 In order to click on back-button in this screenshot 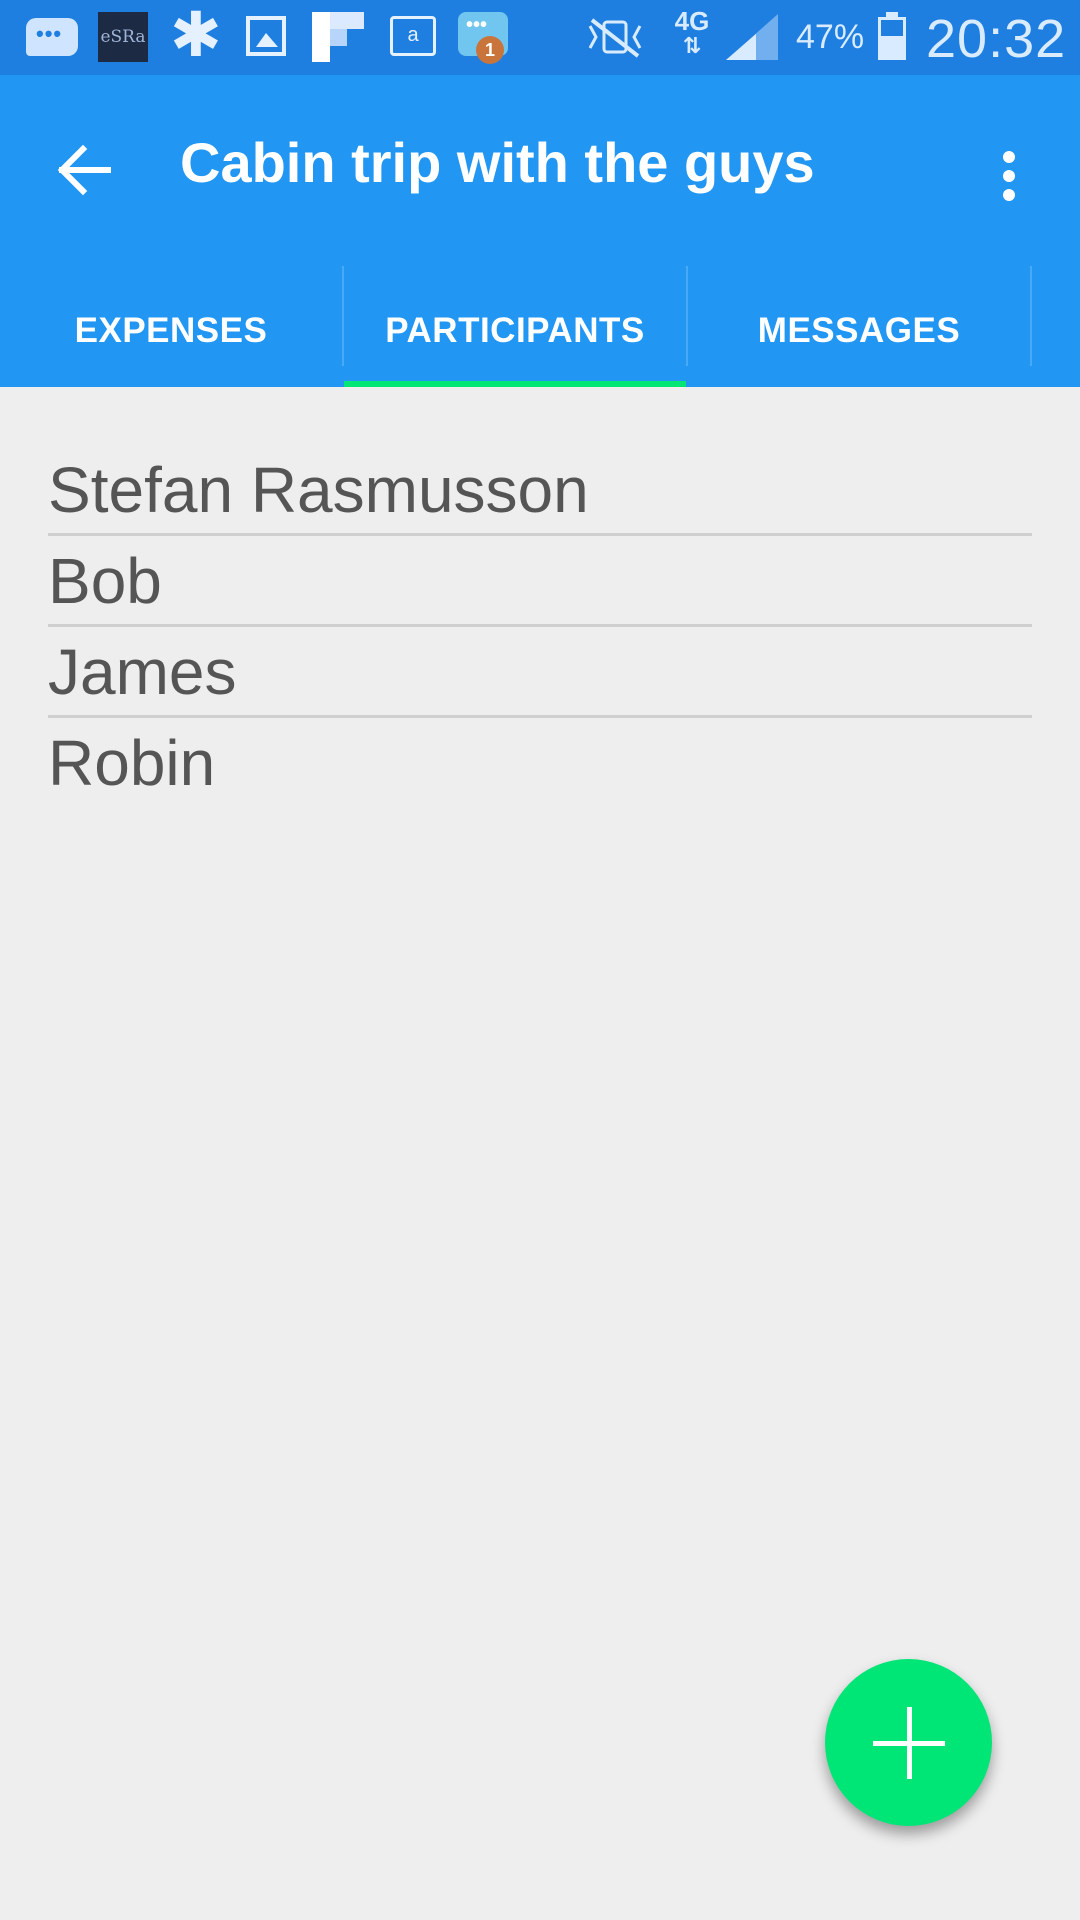, I will do `click(85, 170)`.